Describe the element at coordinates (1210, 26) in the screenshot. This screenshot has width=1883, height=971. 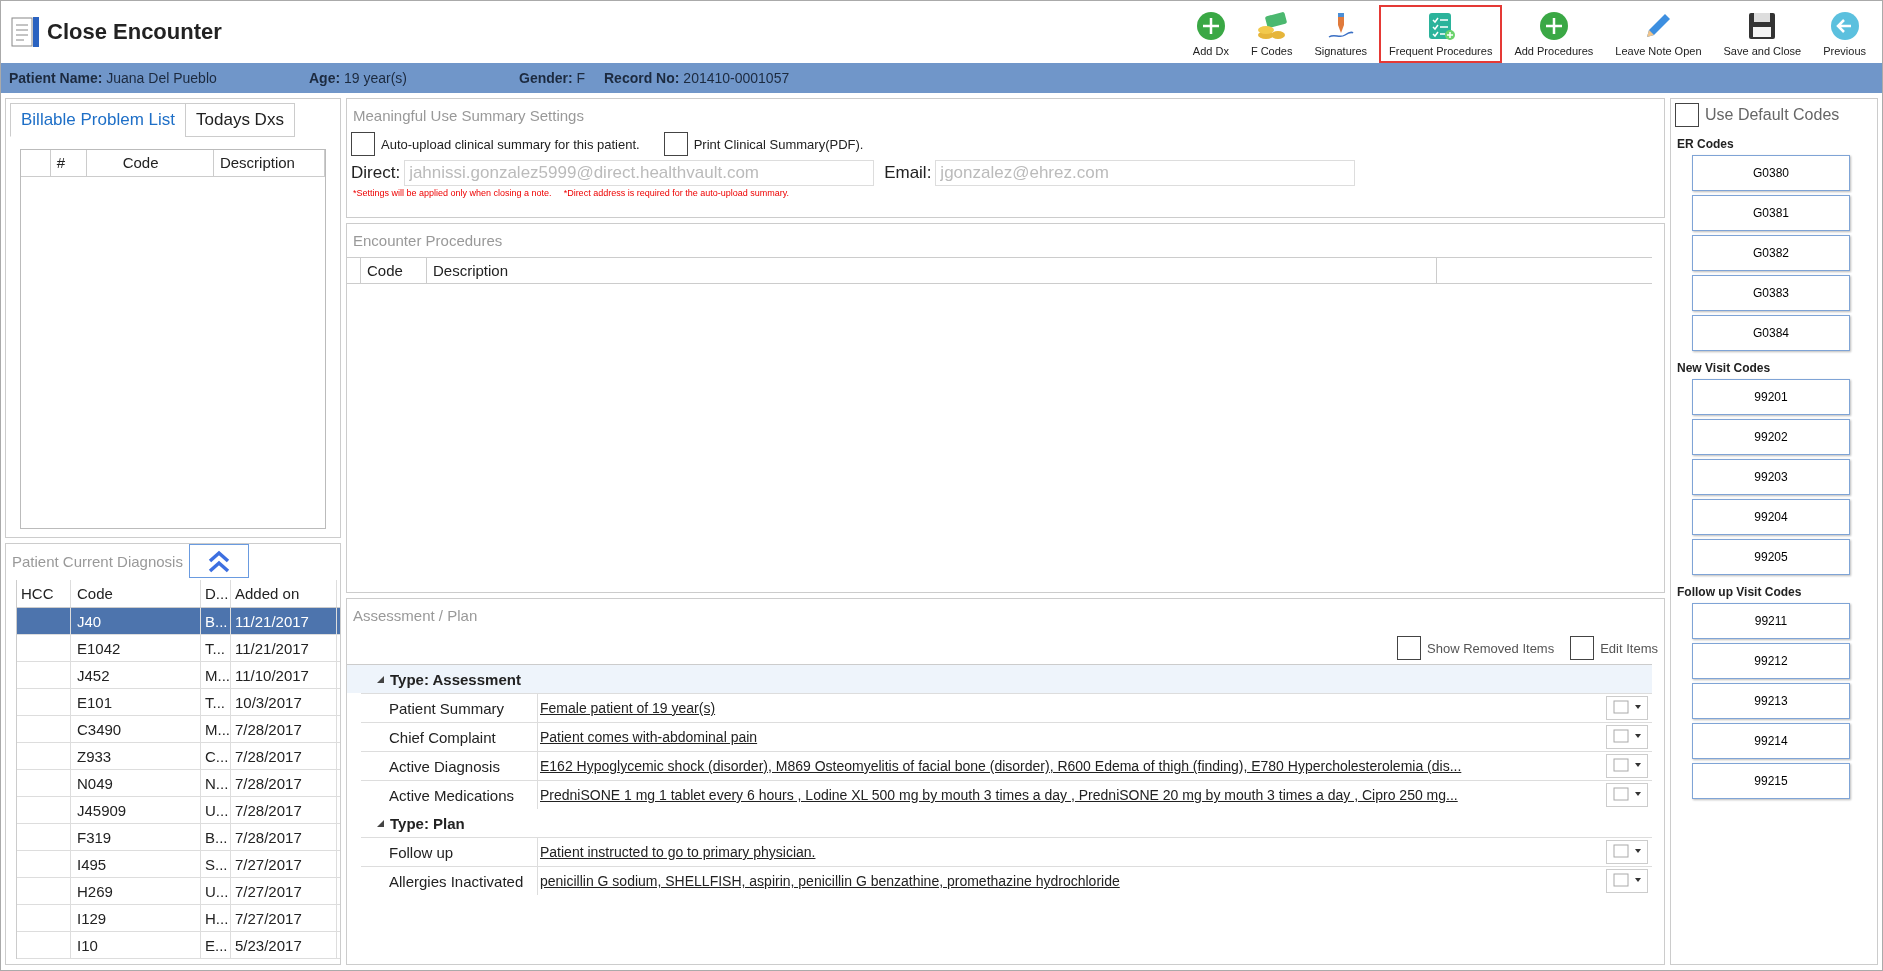
I see `plus-icon` at that location.